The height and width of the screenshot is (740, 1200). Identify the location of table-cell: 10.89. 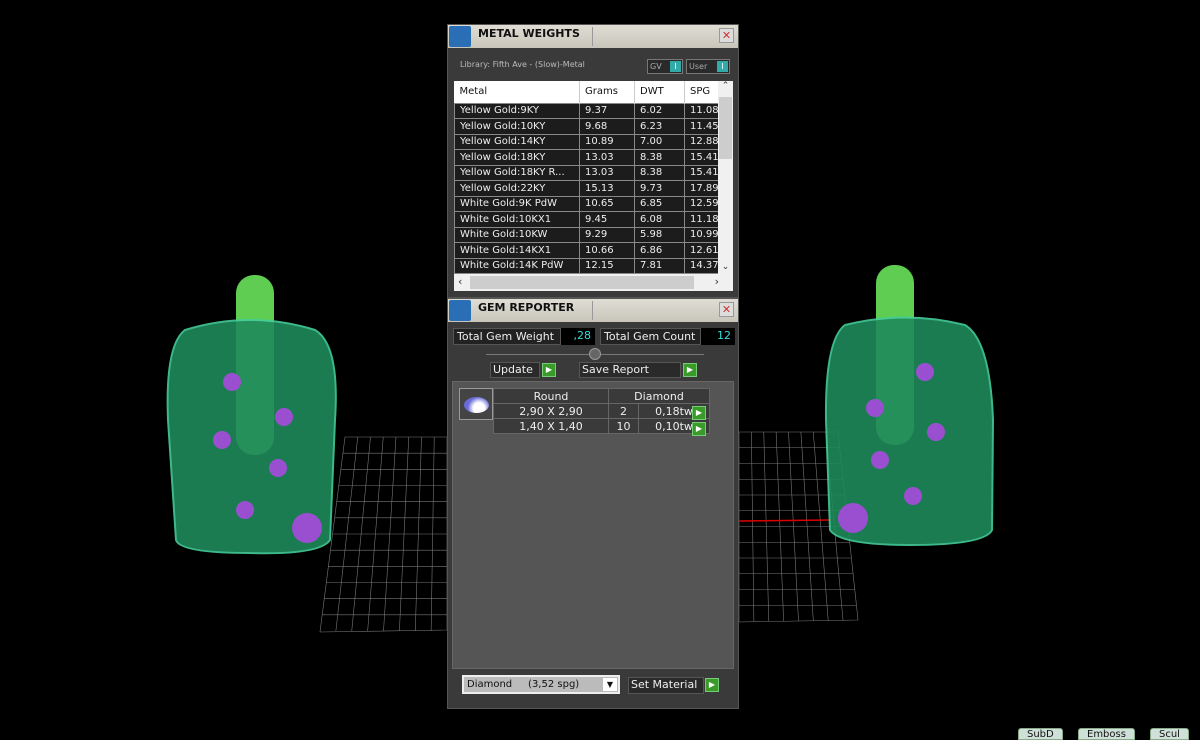
(607, 141).